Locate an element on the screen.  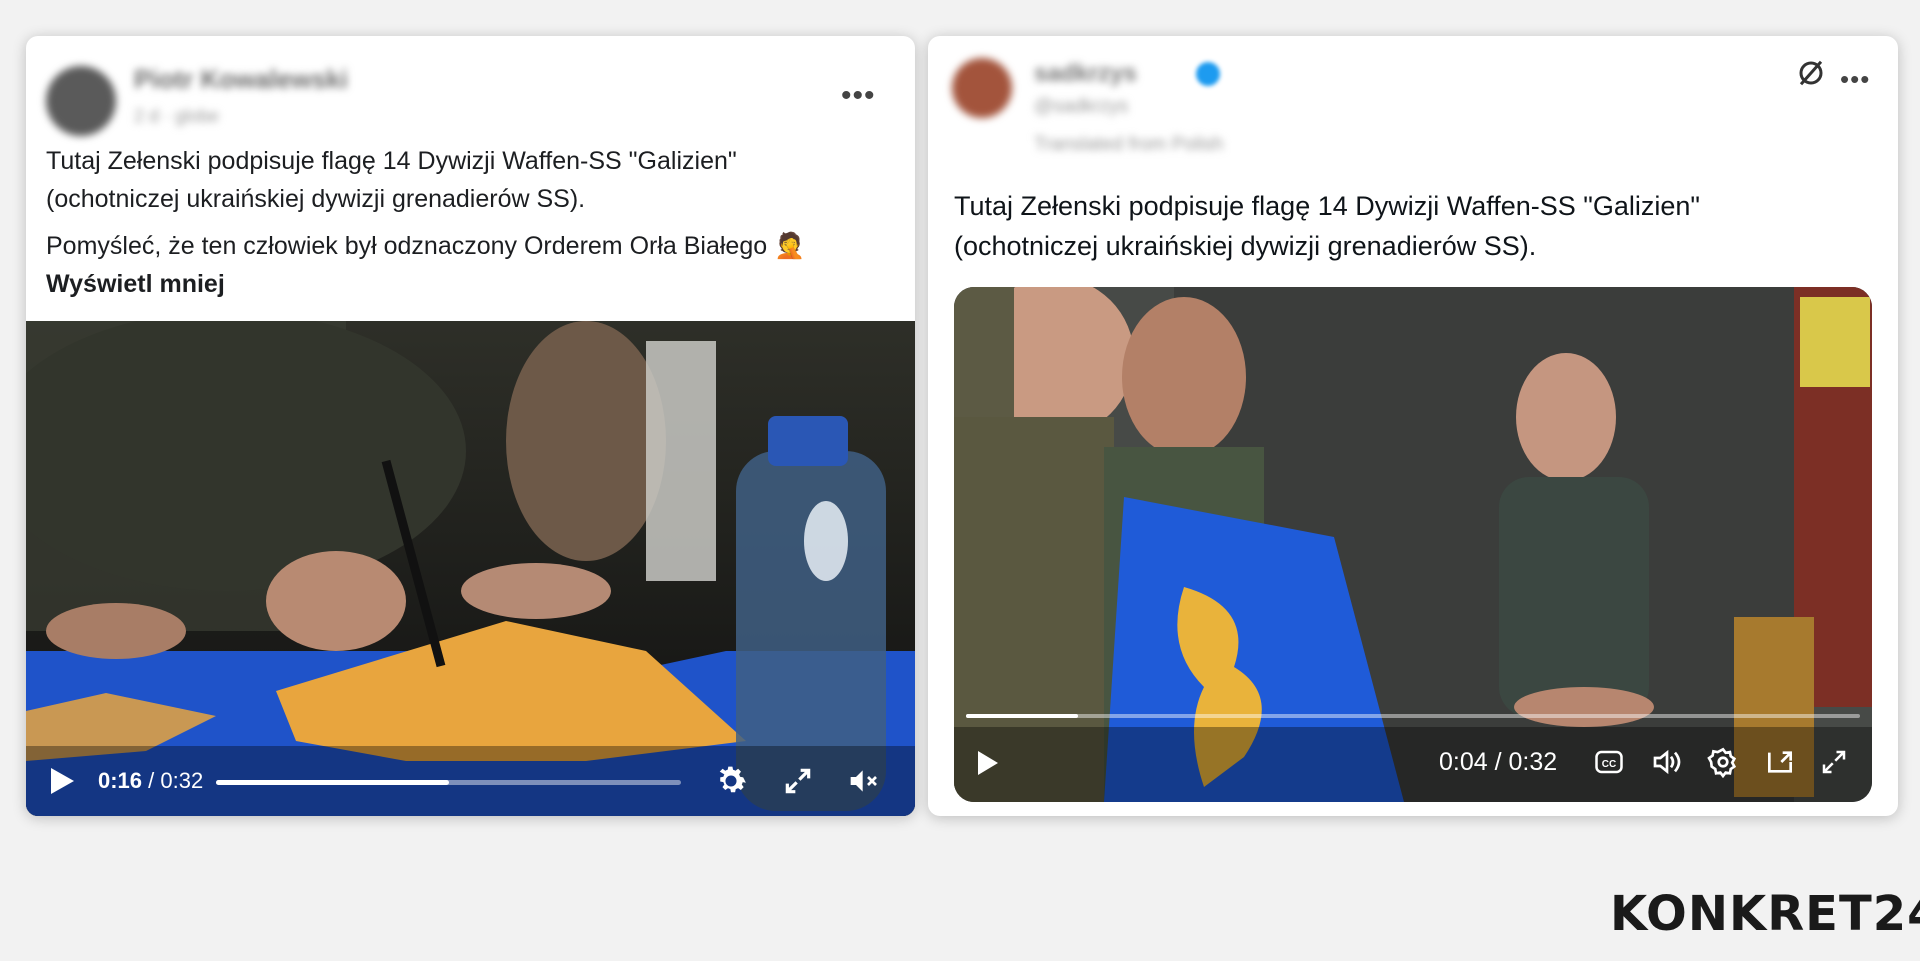
video-controls: 0:04 / 0:32 CC is located at coordinates (1413, 762).